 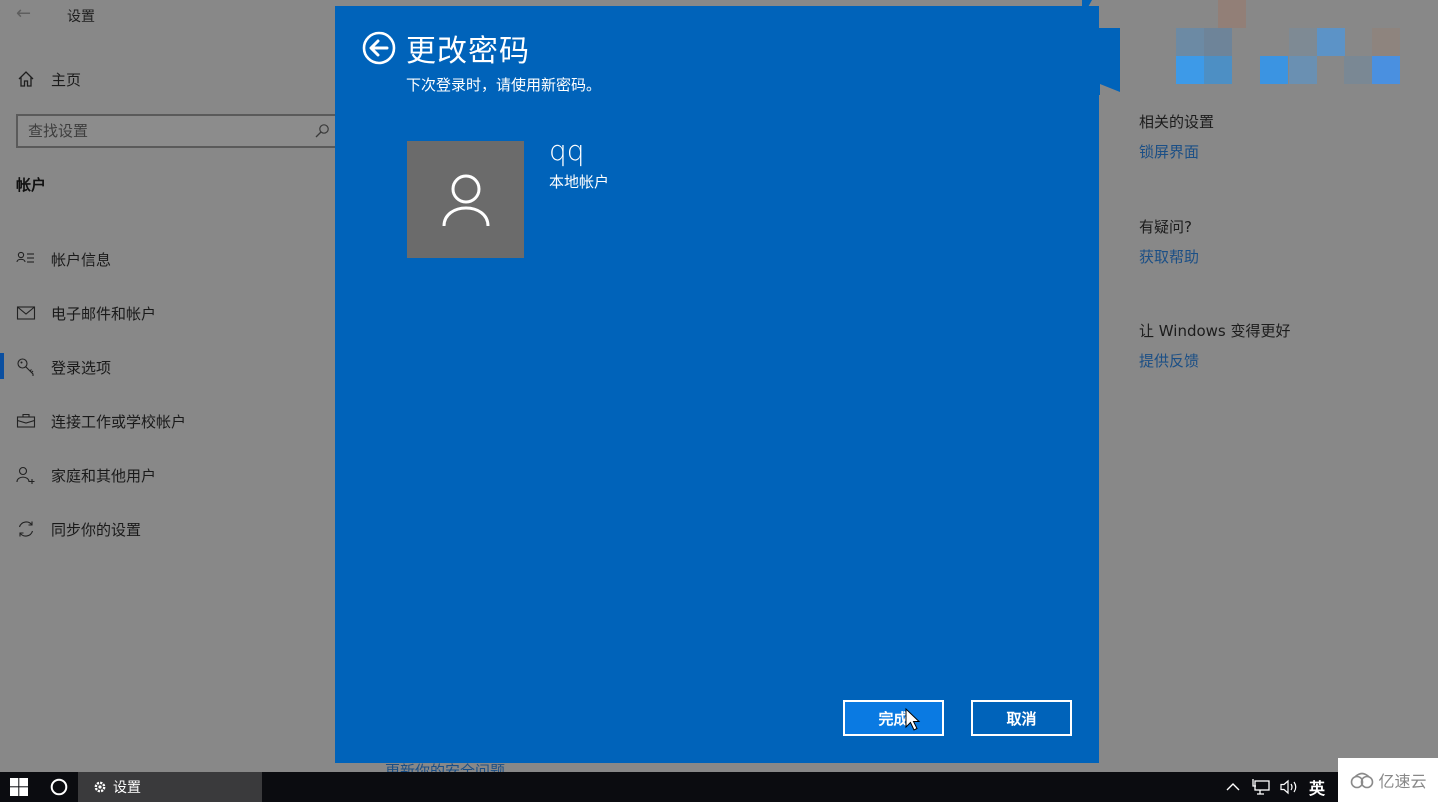 I want to click on mouse-cursor-icon, so click(x=913, y=719).